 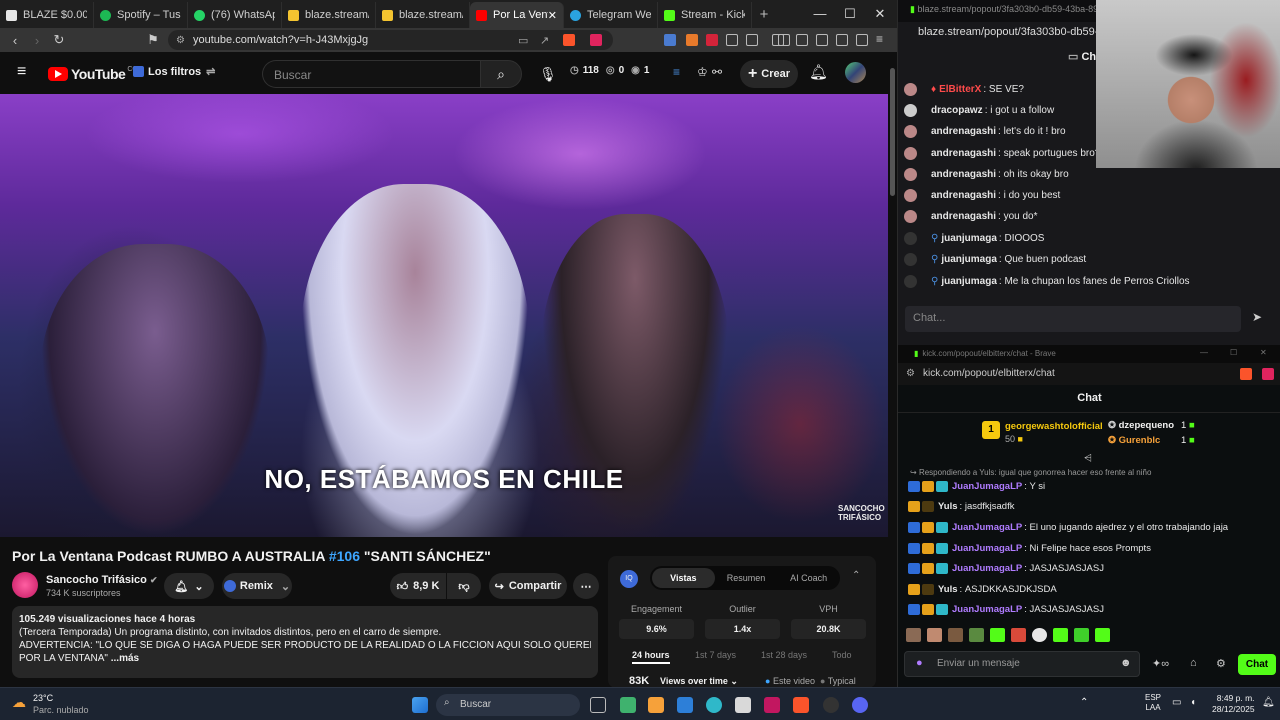 What do you see at coordinates (21, 72) in the screenshot?
I see `hamburger-menu-icon: ≡` at bounding box center [21, 72].